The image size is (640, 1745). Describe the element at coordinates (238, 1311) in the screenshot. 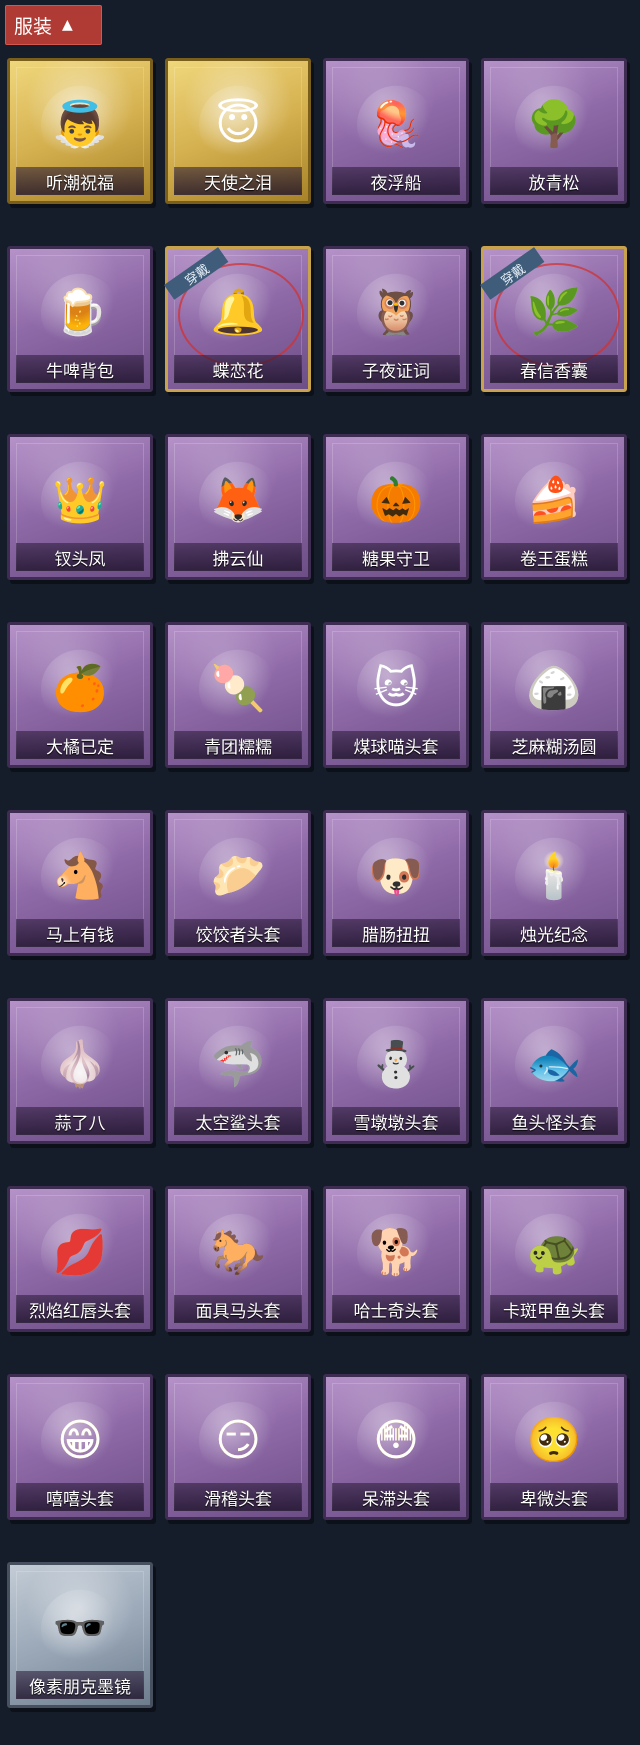

I see `item-name: 面具马头套` at that location.